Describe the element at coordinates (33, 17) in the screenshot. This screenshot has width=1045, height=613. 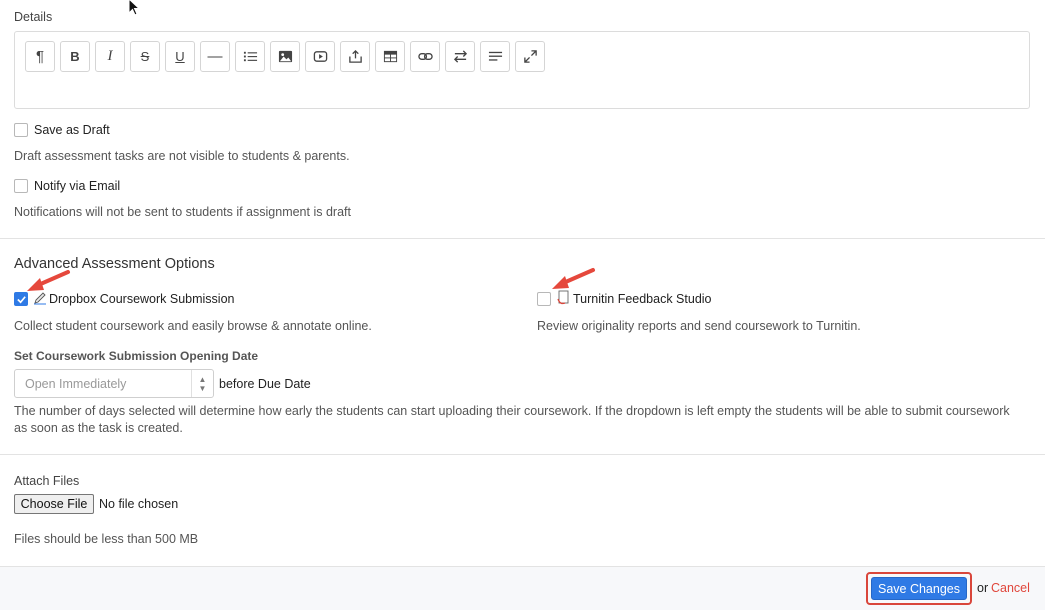
I see `details-label: Details` at that location.